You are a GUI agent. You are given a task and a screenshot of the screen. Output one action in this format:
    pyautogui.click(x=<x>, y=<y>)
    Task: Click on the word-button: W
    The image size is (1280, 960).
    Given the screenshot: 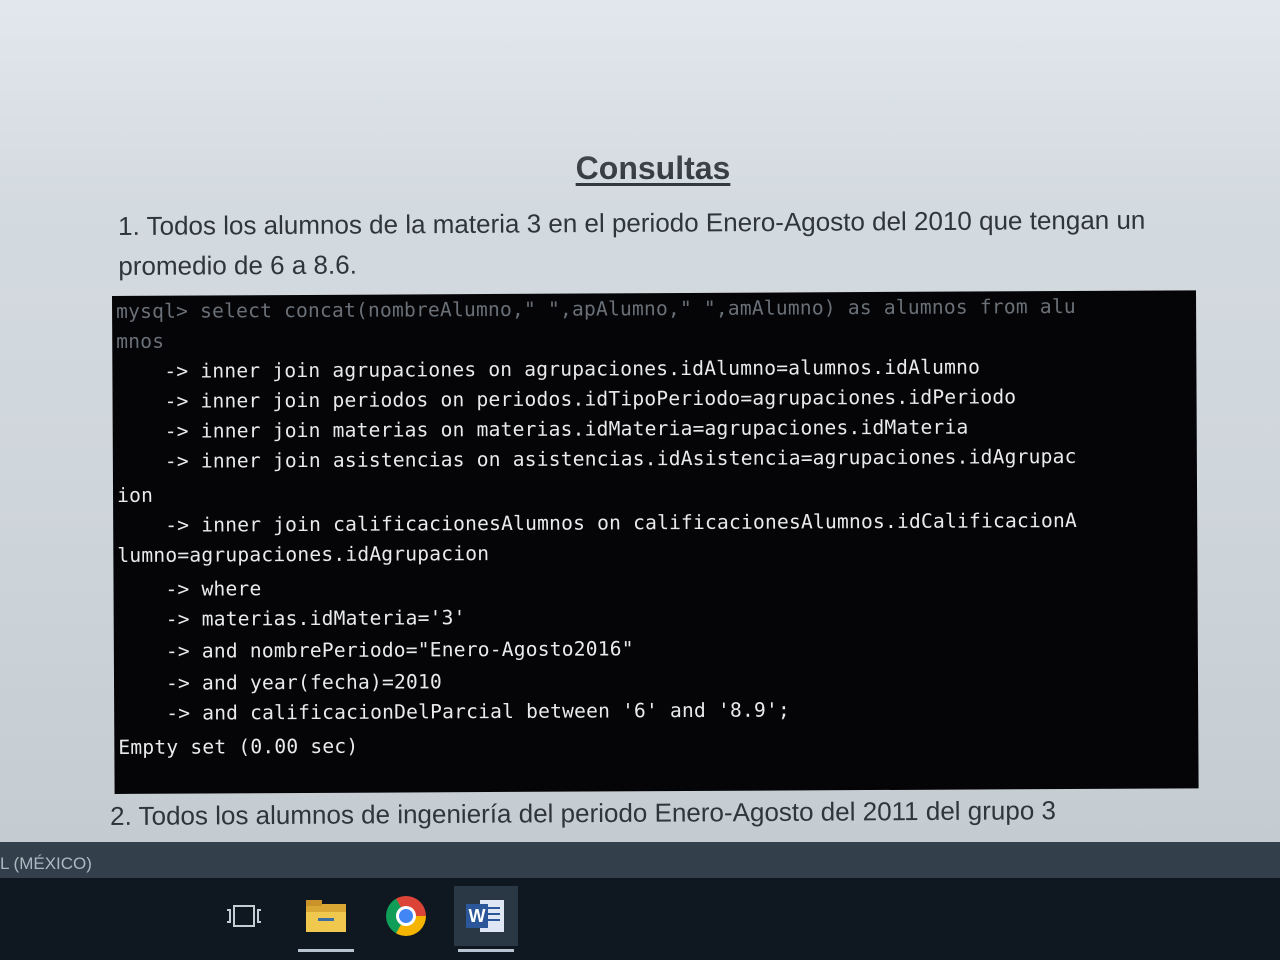 What is the action you would take?
    pyautogui.click(x=486, y=919)
    